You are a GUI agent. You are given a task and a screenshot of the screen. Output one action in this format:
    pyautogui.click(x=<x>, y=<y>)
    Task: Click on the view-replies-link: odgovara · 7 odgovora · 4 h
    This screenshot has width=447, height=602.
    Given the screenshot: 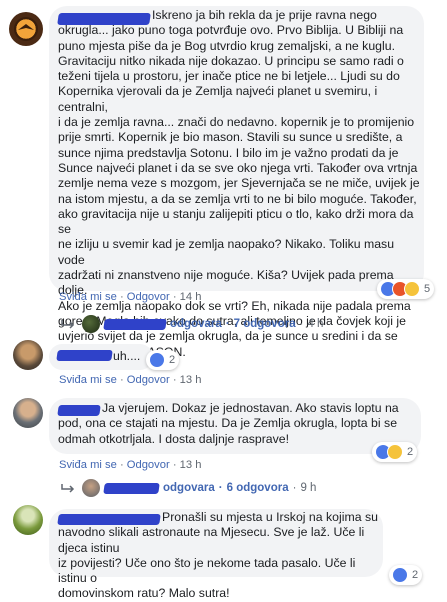 What is the action you would take?
    pyautogui.click(x=191, y=324)
    